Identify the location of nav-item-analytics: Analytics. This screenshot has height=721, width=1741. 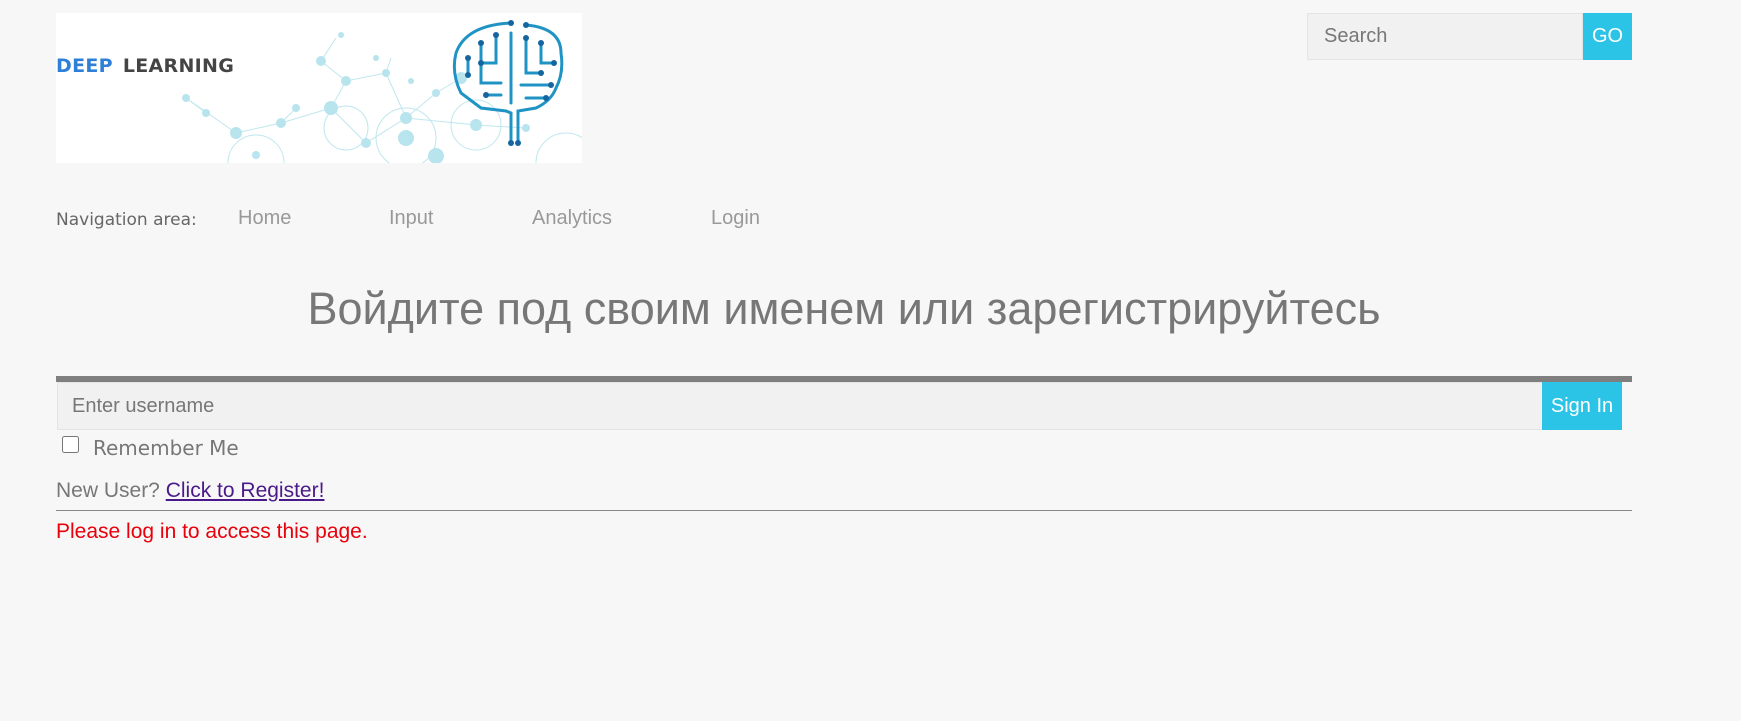
(572, 218).